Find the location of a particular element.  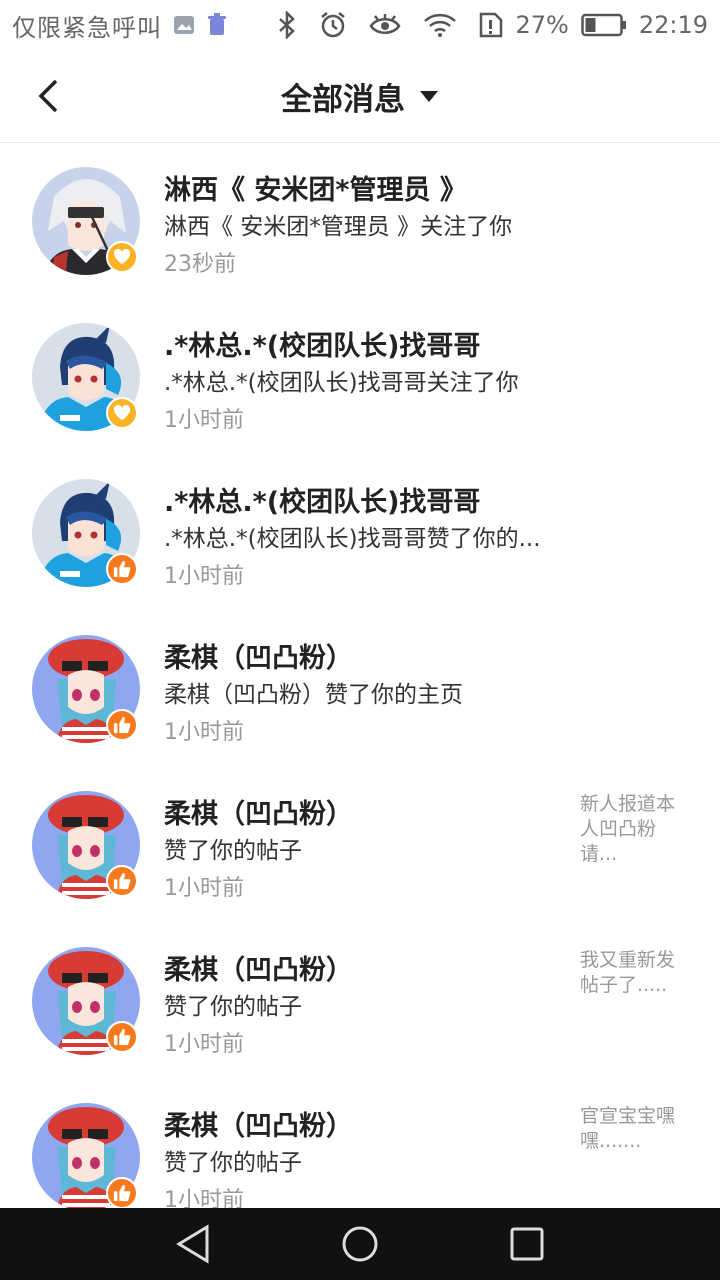

nav-home-button is located at coordinates (360, 1244).